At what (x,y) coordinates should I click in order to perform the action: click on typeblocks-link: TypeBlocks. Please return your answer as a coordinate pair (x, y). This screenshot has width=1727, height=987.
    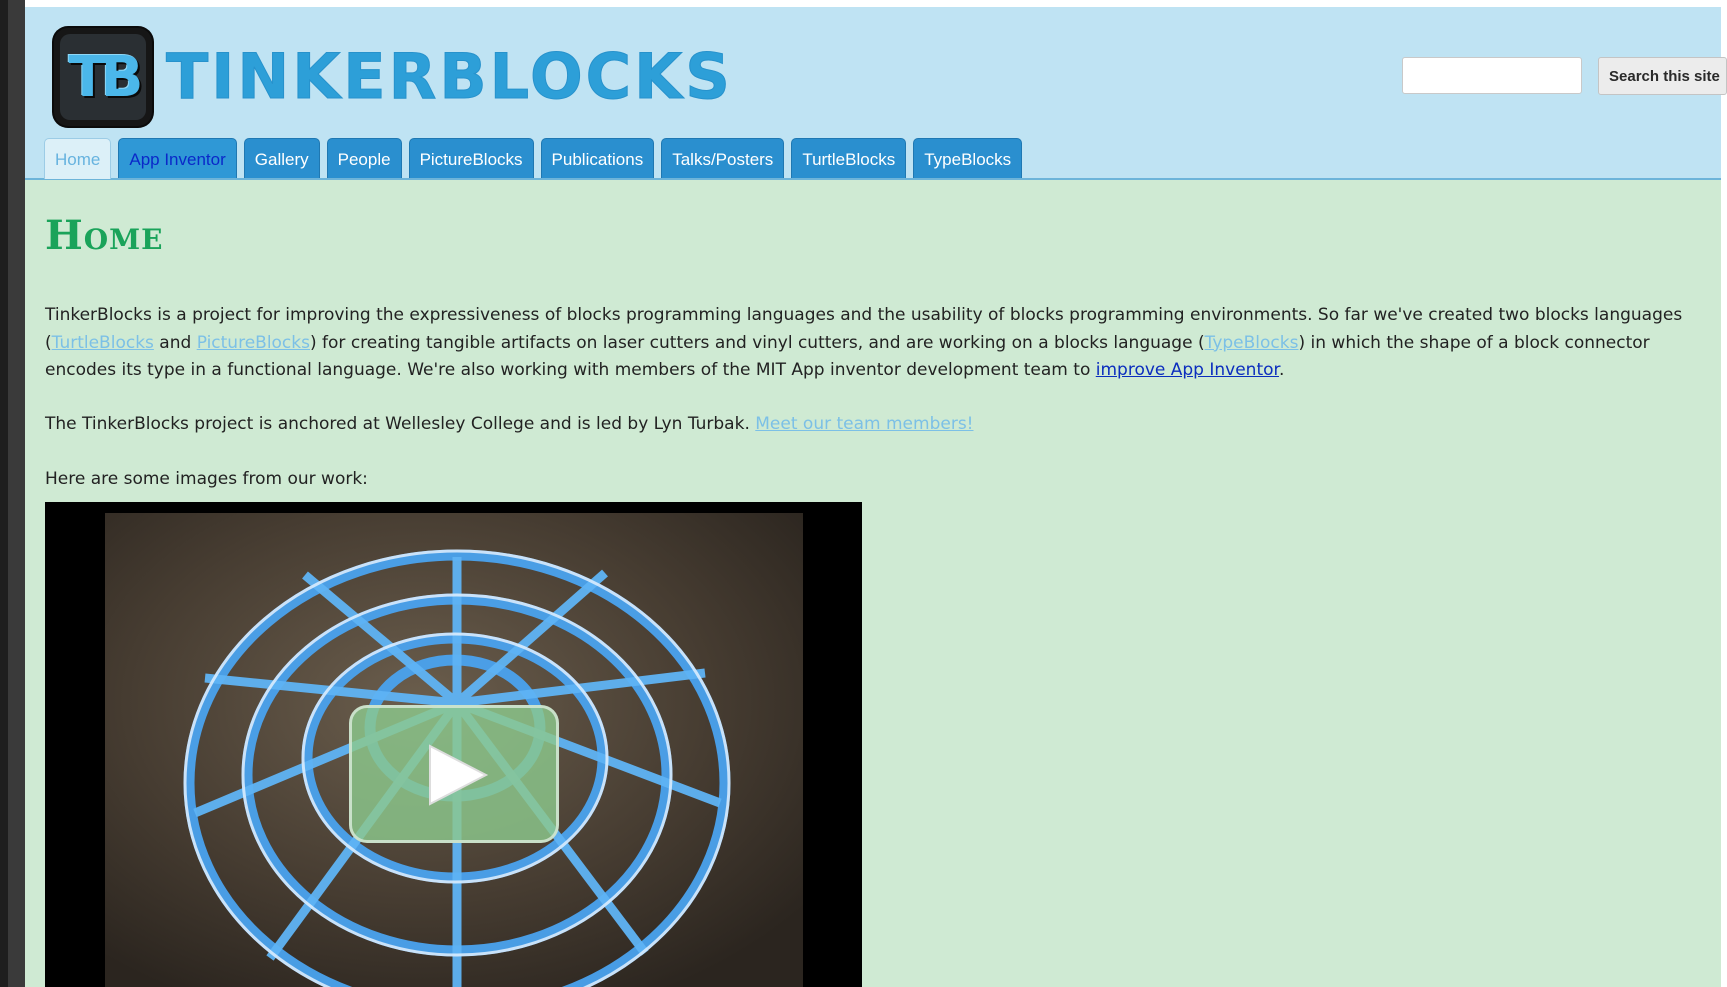
    Looking at the image, I should click on (1252, 343).